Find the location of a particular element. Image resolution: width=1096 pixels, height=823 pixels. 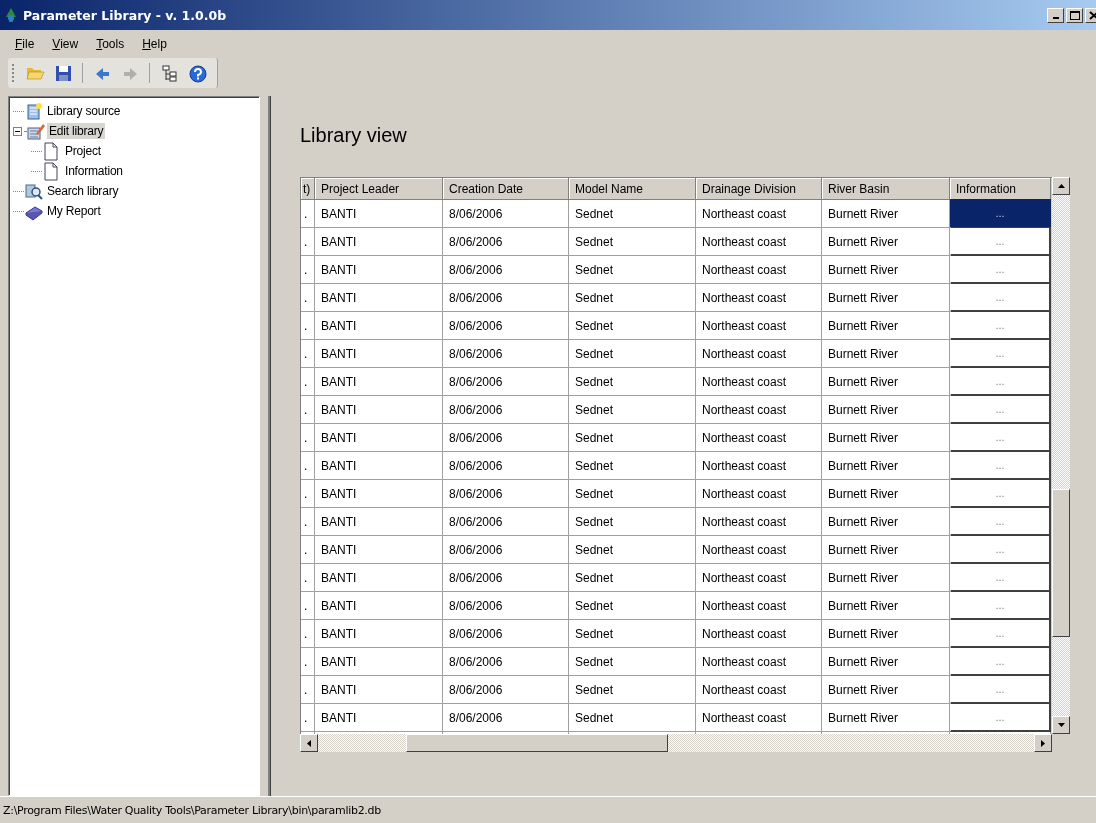

app-logo-icon is located at coordinates (11, 15).